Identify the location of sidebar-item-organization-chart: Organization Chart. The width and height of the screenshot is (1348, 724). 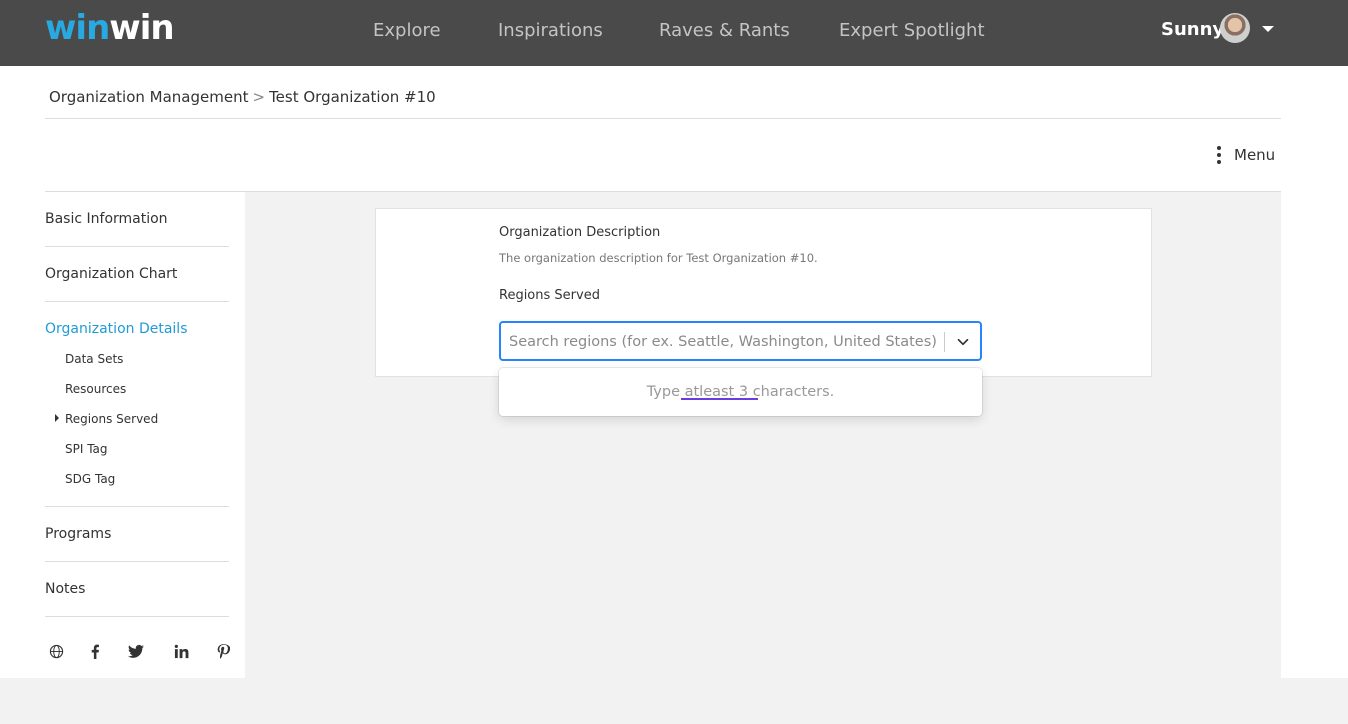
(111, 274).